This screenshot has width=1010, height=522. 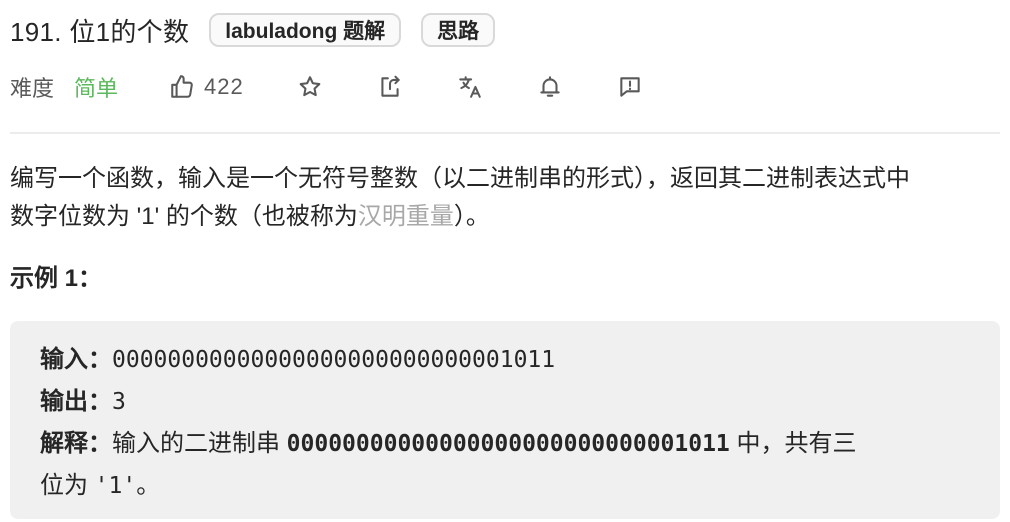 What do you see at coordinates (390, 87) in the screenshot?
I see `share-icon` at bounding box center [390, 87].